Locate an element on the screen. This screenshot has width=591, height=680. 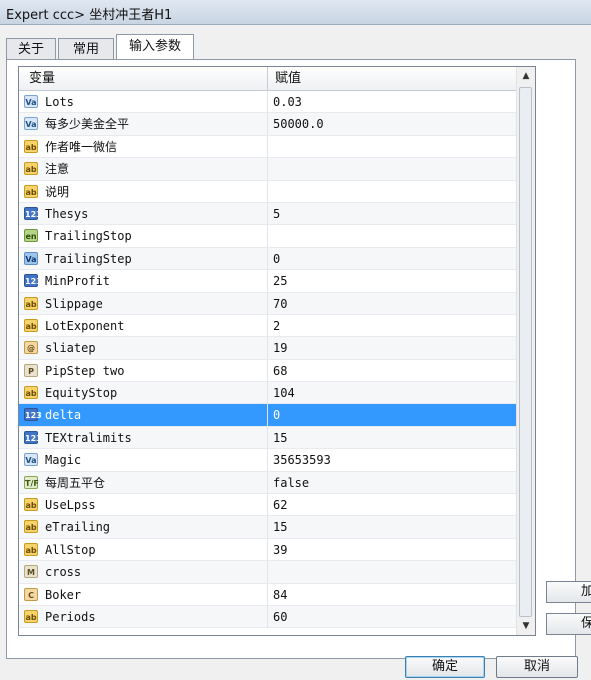
parameter-value: 0.03 is located at coordinates (287, 102).